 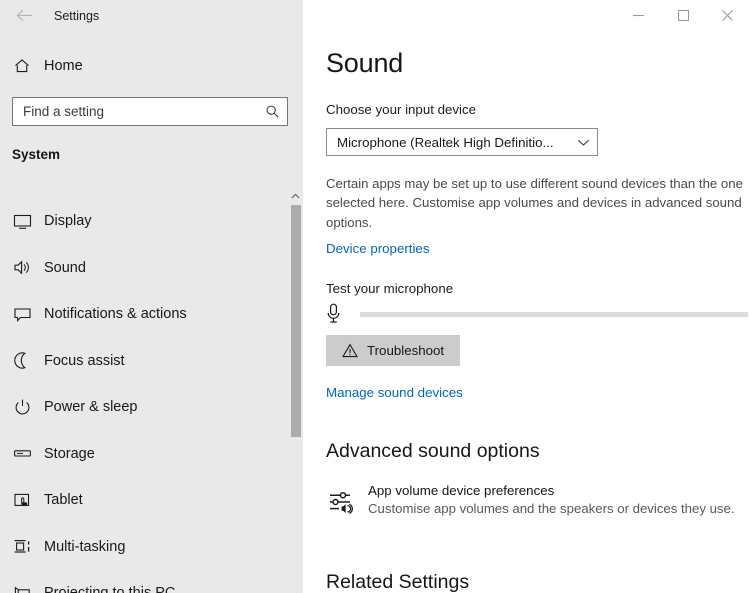 I want to click on manage-sound-devices-link: Manage sound devices, so click(x=394, y=392).